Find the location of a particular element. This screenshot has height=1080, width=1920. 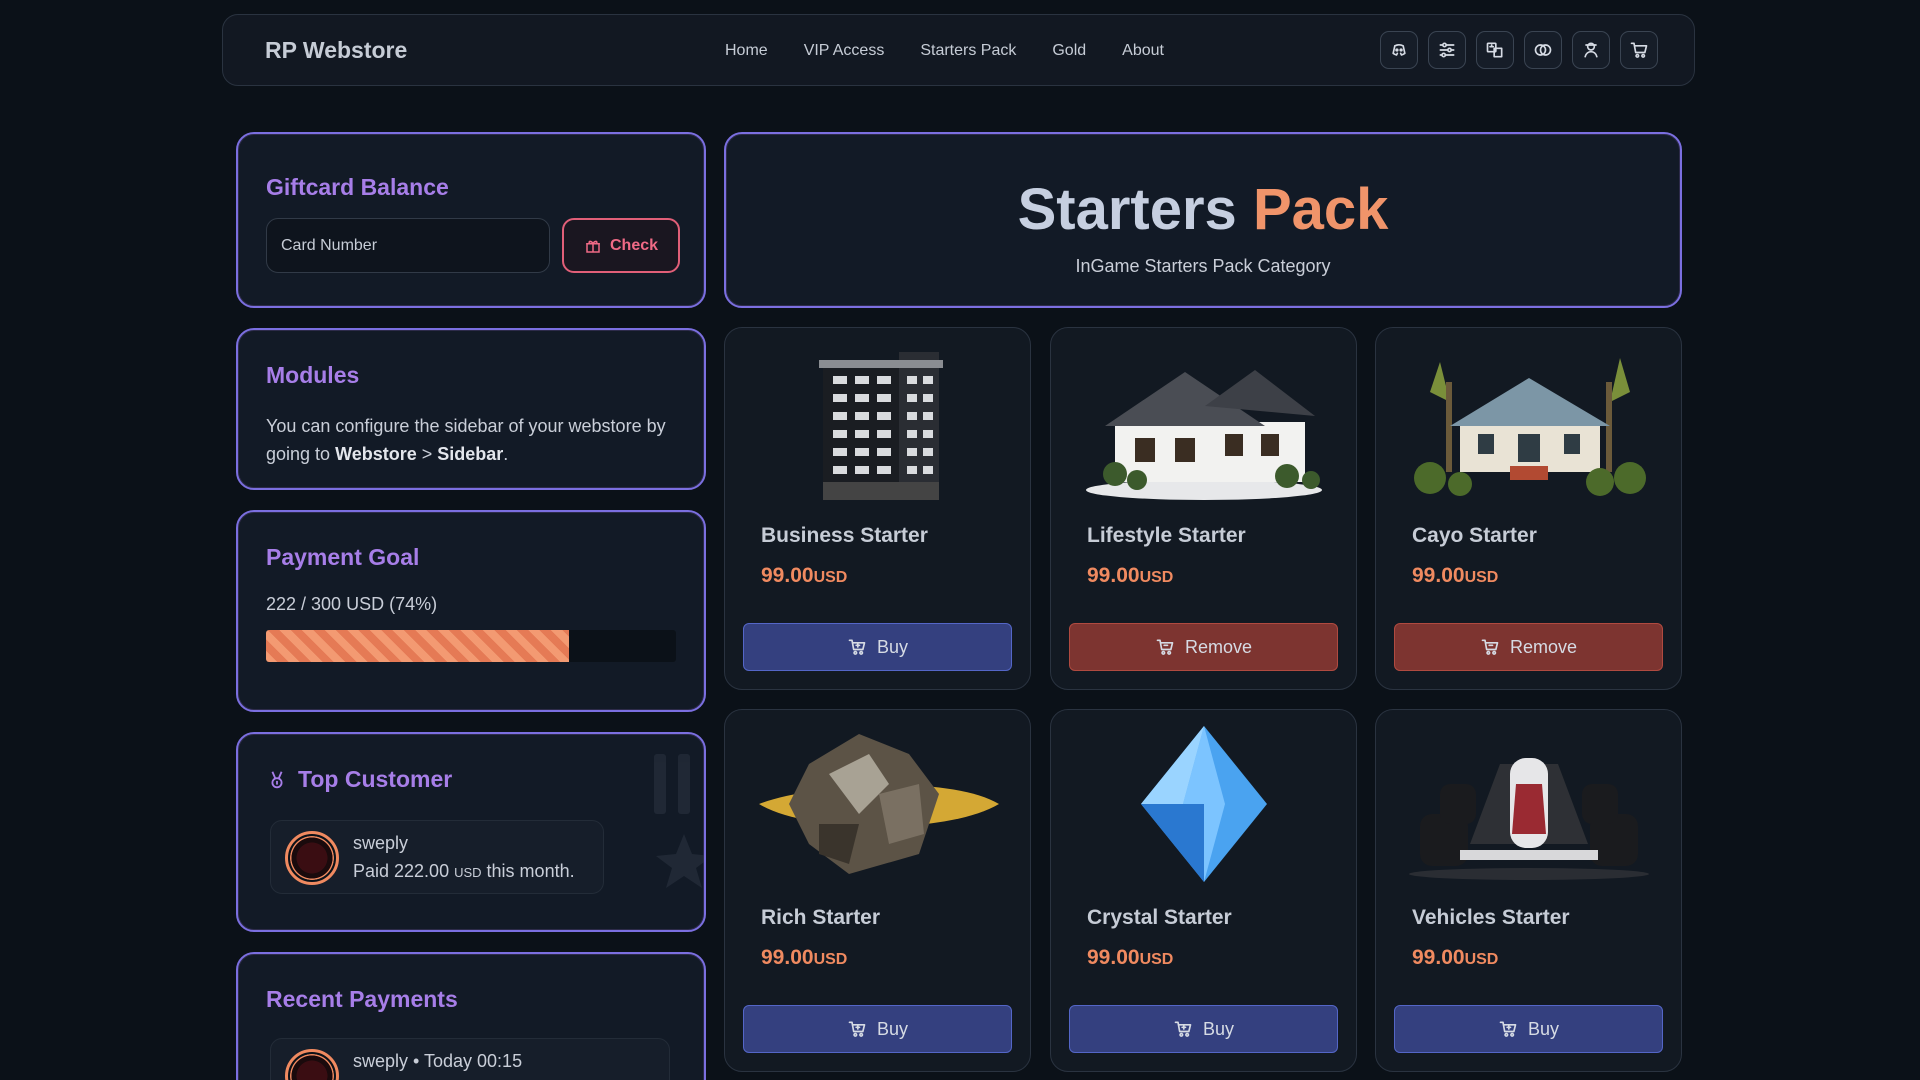

product-name: Lifestyle Starter is located at coordinates (1166, 535).